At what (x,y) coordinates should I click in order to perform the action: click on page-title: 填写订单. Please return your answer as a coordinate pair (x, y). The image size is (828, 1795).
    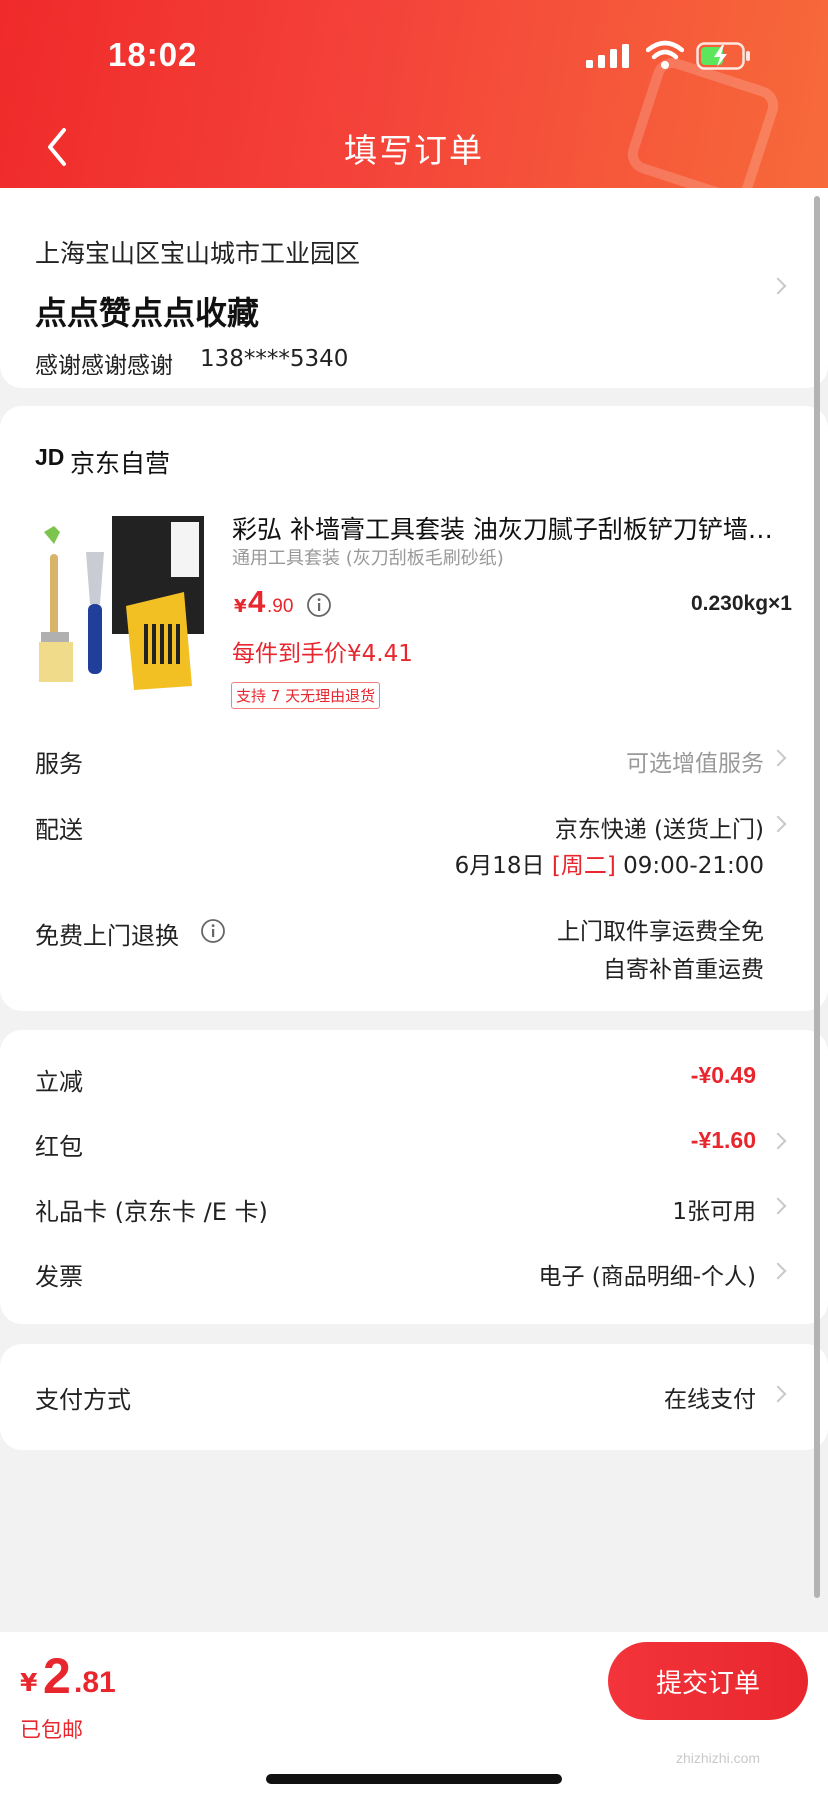
    Looking at the image, I should click on (414, 150).